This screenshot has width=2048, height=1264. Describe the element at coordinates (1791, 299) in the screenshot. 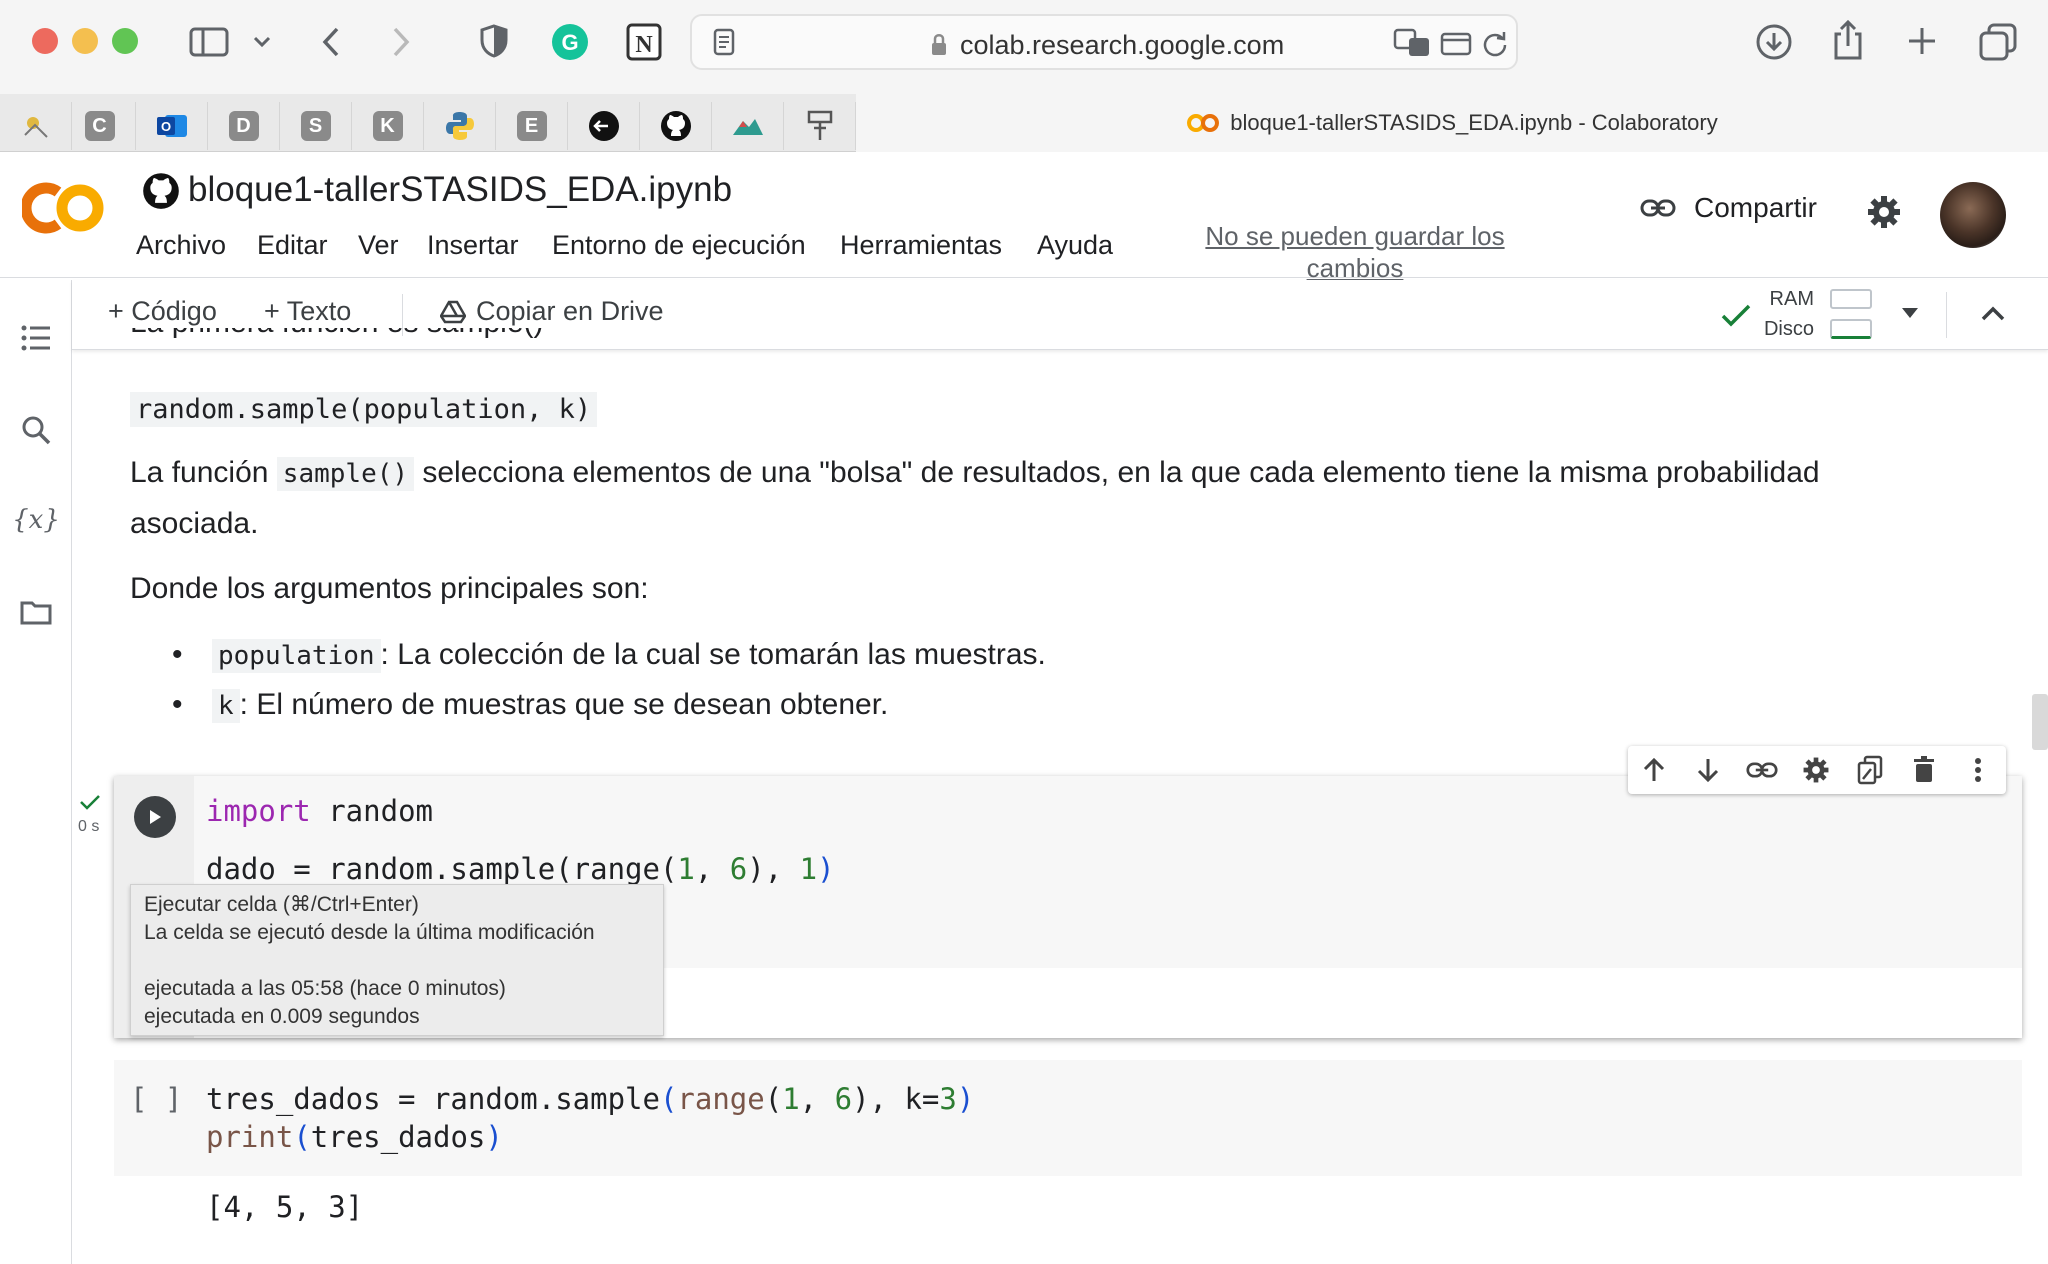

I see `ram-label: RAM` at that location.